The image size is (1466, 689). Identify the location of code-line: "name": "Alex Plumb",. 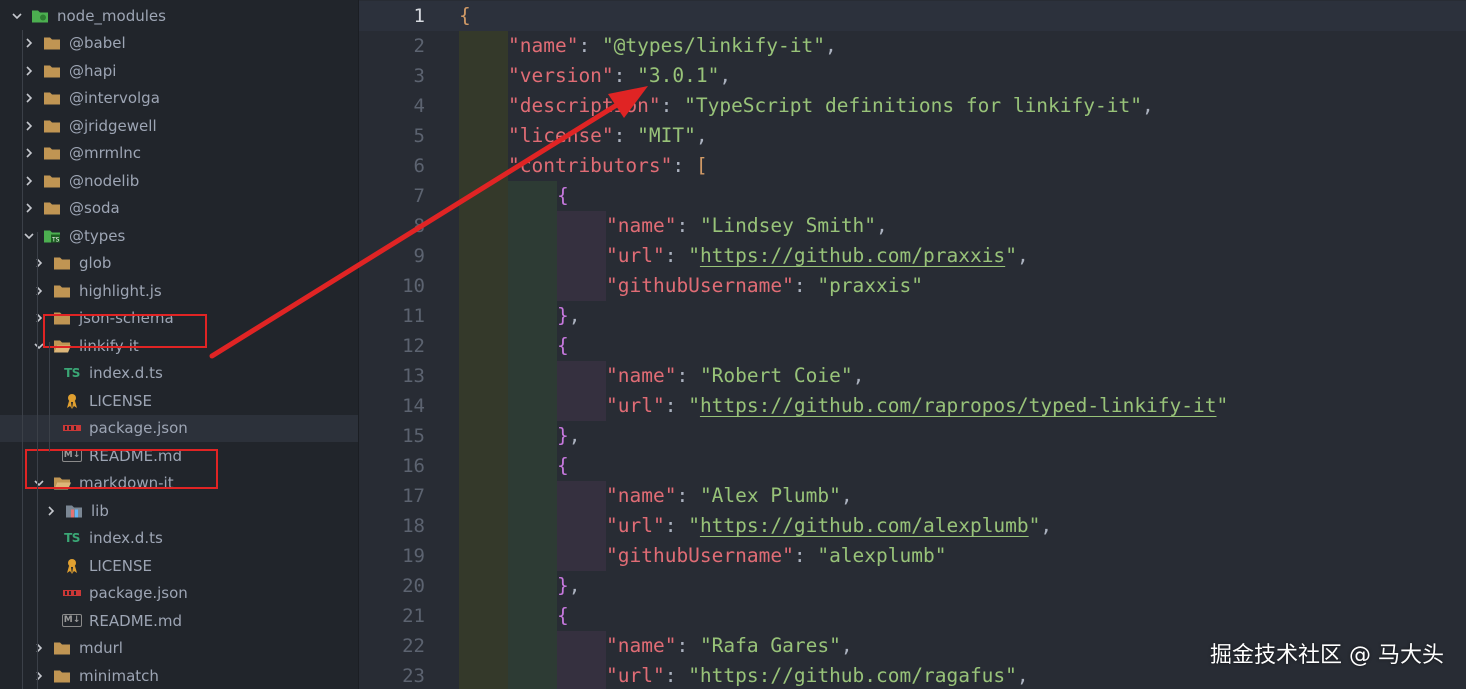
(729, 496).